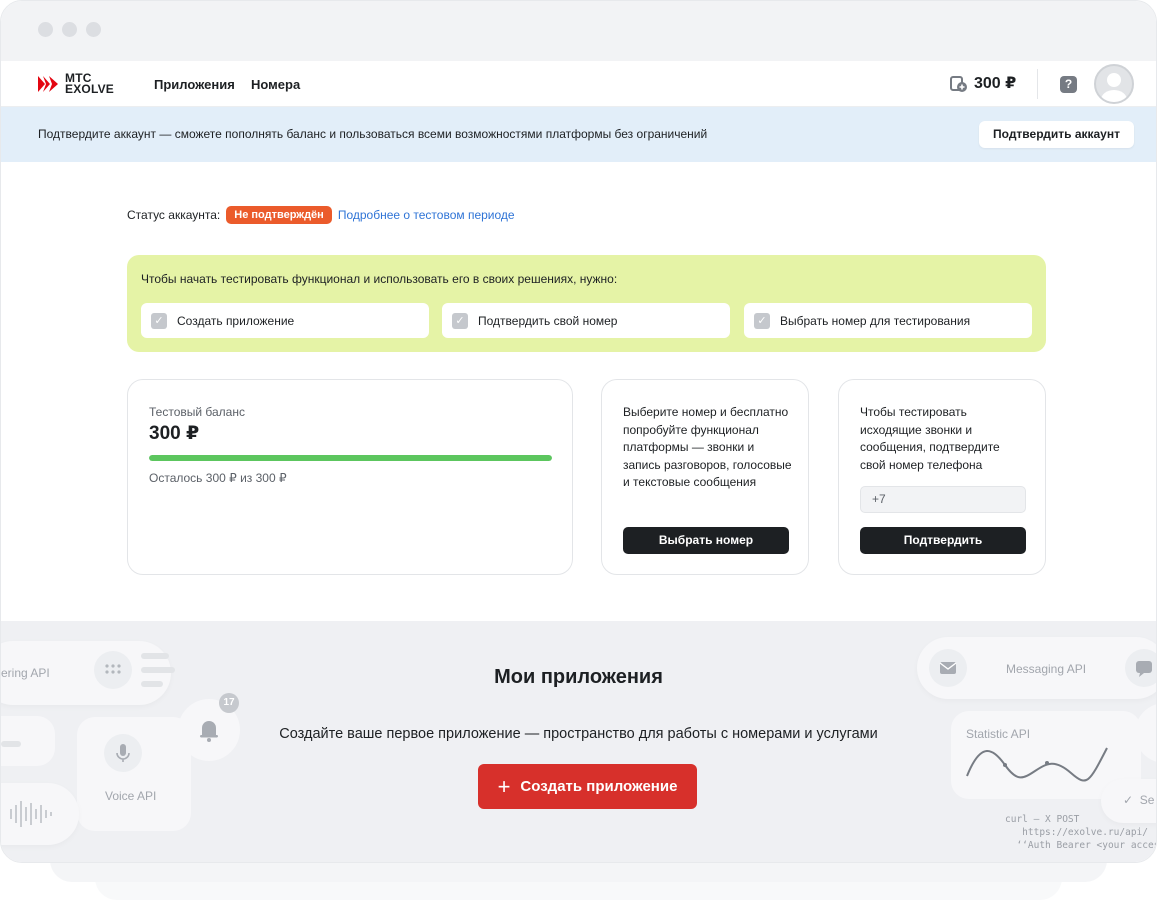 This screenshot has width=1157, height=900. What do you see at coordinates (236, 320) in the screenshot?
I see `task-label: Создать приложение` at bounding box center [236, 320].